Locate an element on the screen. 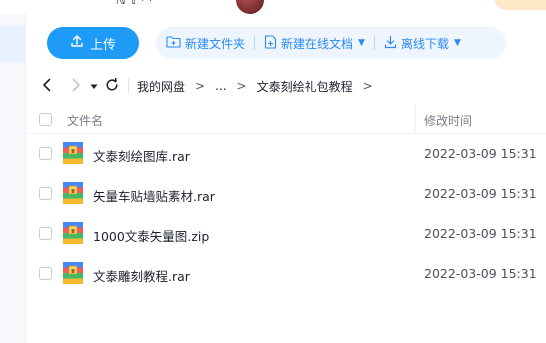 The width and height of the screenshot is (546, 343). nav-divider is located at coordinates (128, 86).